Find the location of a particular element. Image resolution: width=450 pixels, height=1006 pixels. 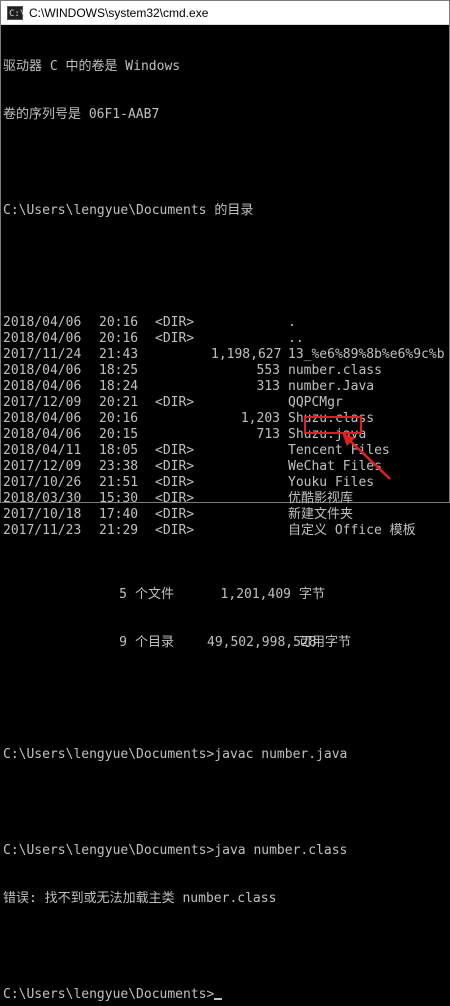

directory-title: C:\Users\lengyue\Documents 的目录 is located at coordinates (128, 210).